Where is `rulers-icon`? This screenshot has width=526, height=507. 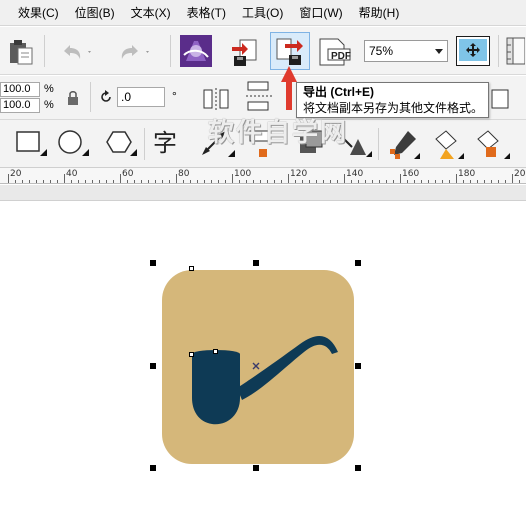
rulers-icon is located at coordinates (515, 51).